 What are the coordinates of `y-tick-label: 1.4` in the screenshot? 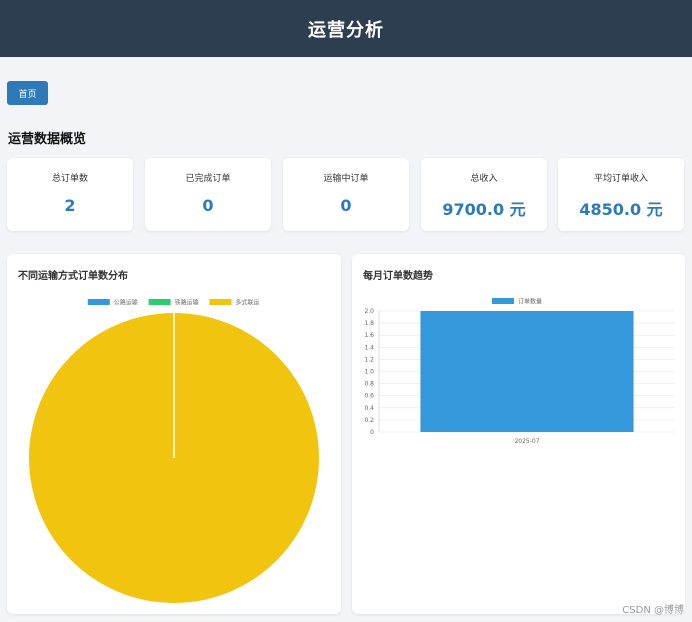 It's located at (369, 347).